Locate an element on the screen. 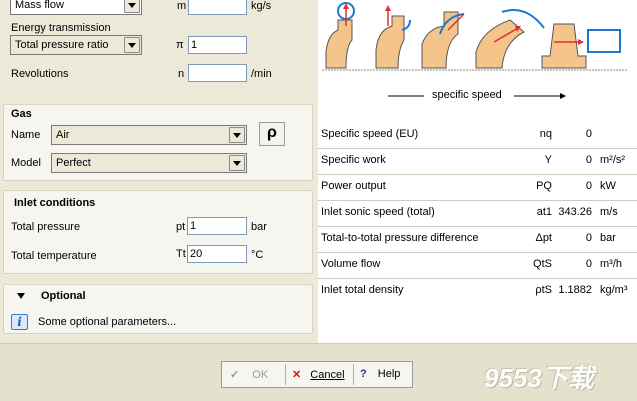 This screenshot has height=401, width=637. axial-impeller is located at coordinates (581, 46).